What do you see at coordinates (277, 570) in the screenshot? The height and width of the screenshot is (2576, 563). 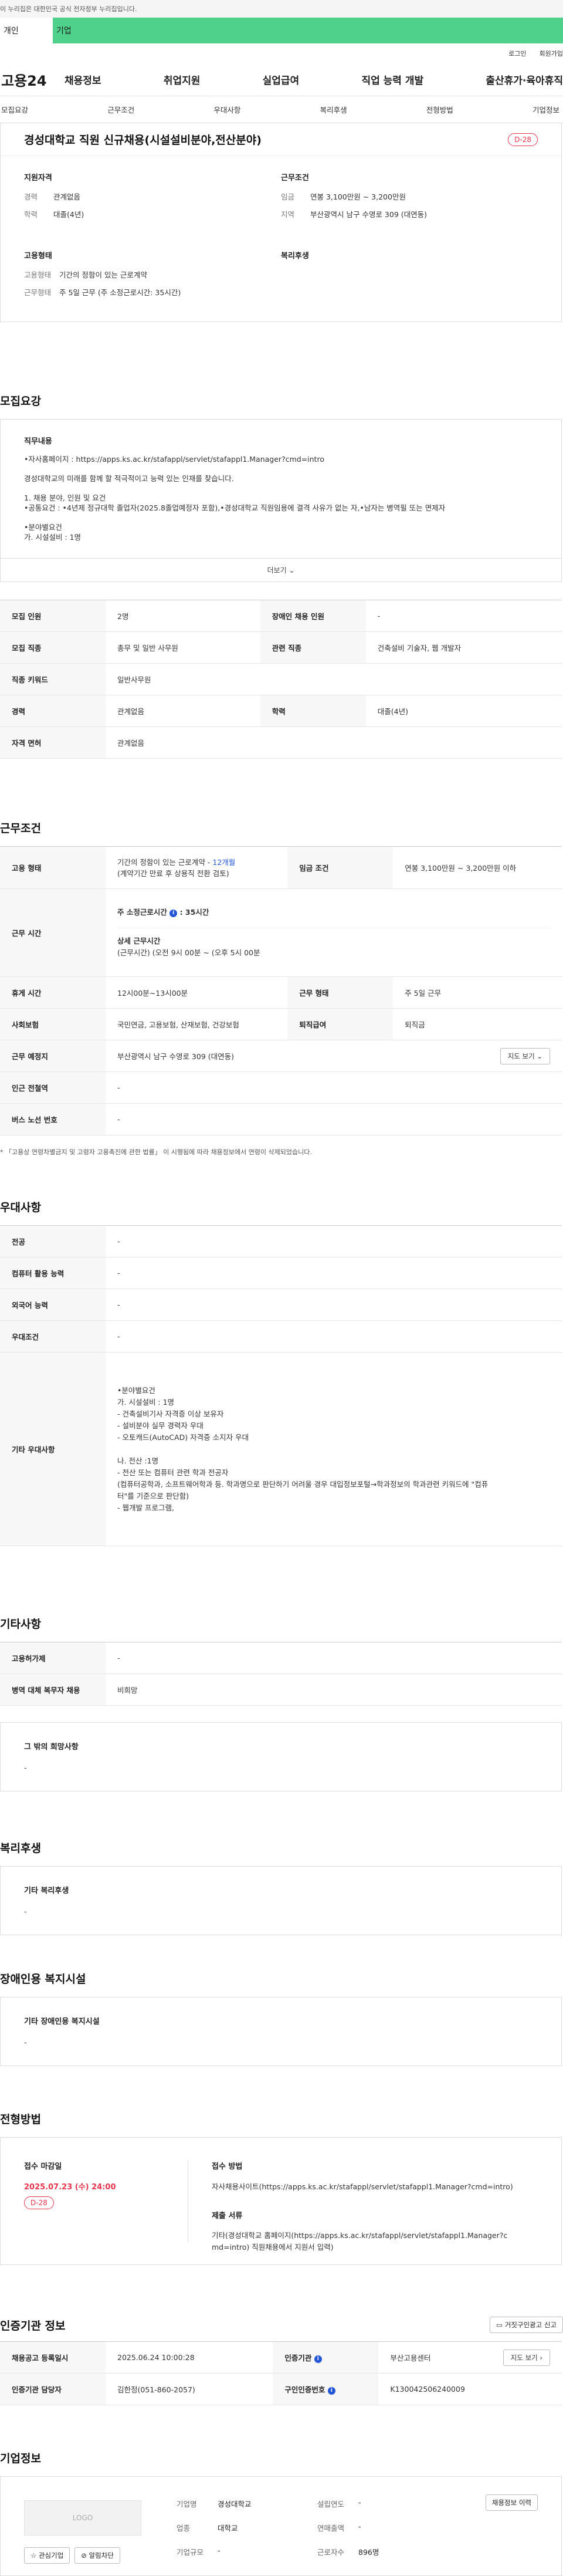 I see `more-label: 더보기` at bounding box center [277, 570].